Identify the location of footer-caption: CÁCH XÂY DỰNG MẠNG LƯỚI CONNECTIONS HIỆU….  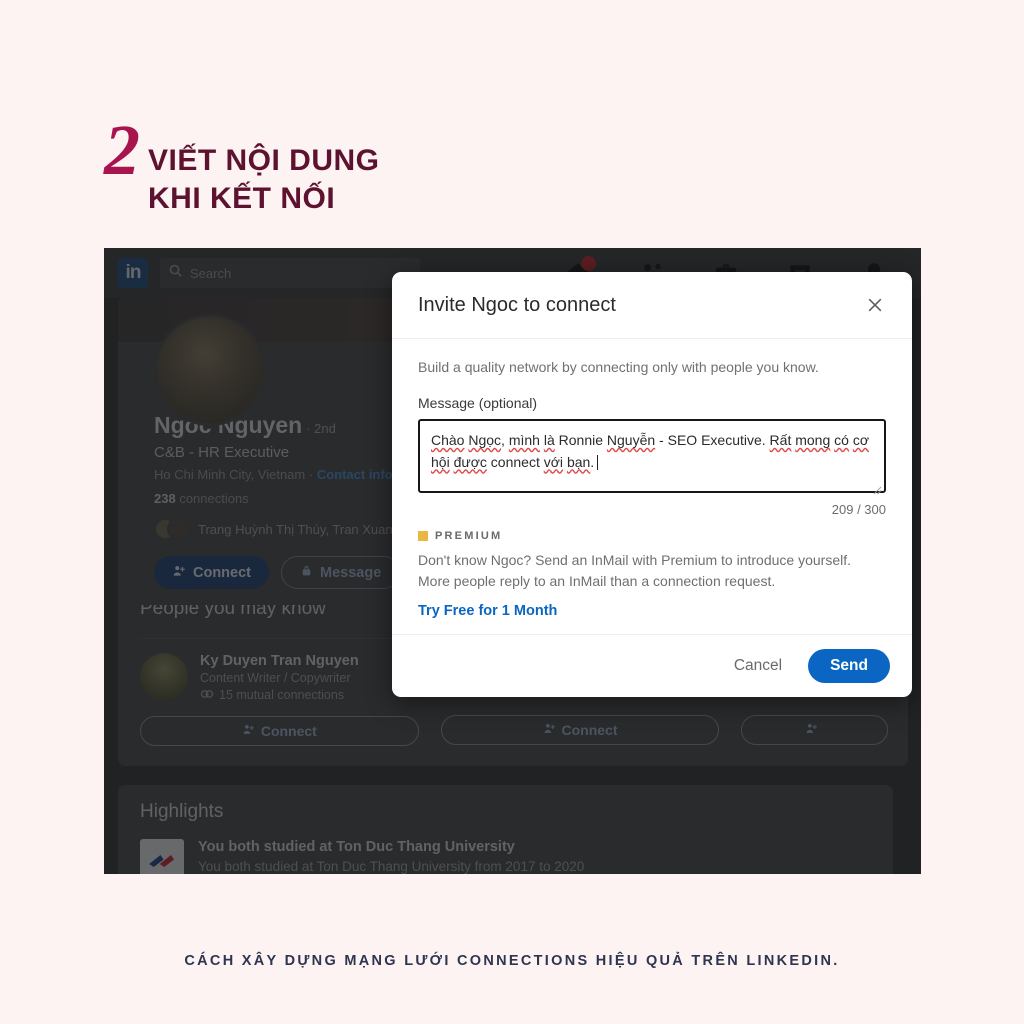
(512, 961).